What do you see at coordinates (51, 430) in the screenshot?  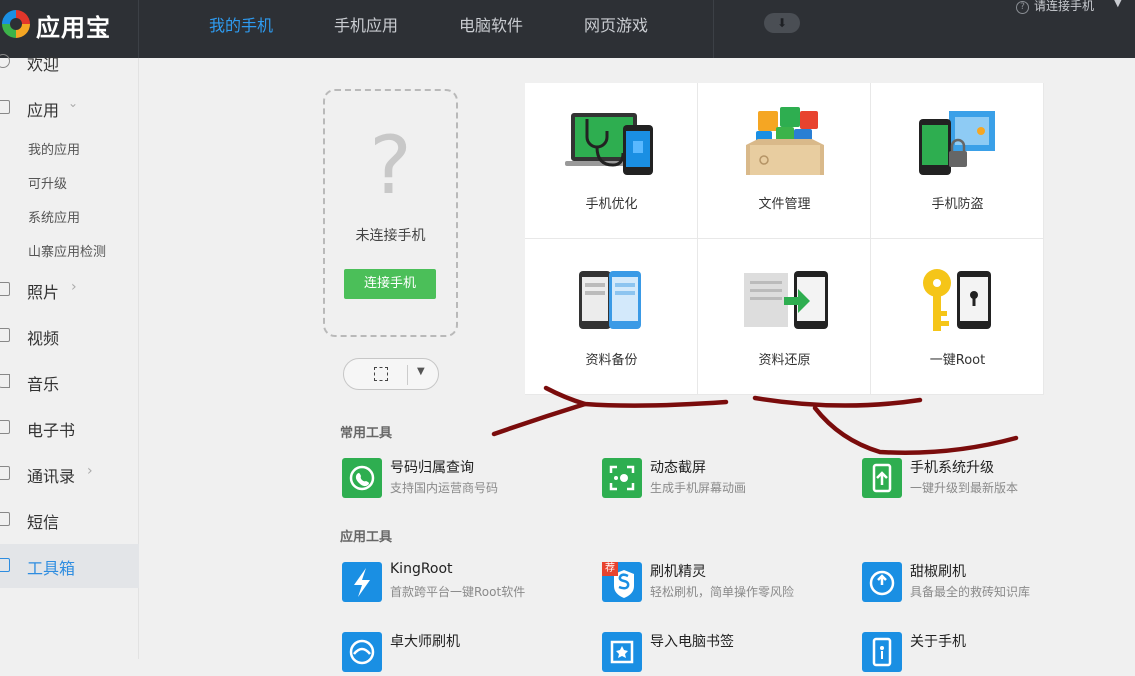 I see `sidebar-item-label: 电子书` at bounding box center [51, 430].